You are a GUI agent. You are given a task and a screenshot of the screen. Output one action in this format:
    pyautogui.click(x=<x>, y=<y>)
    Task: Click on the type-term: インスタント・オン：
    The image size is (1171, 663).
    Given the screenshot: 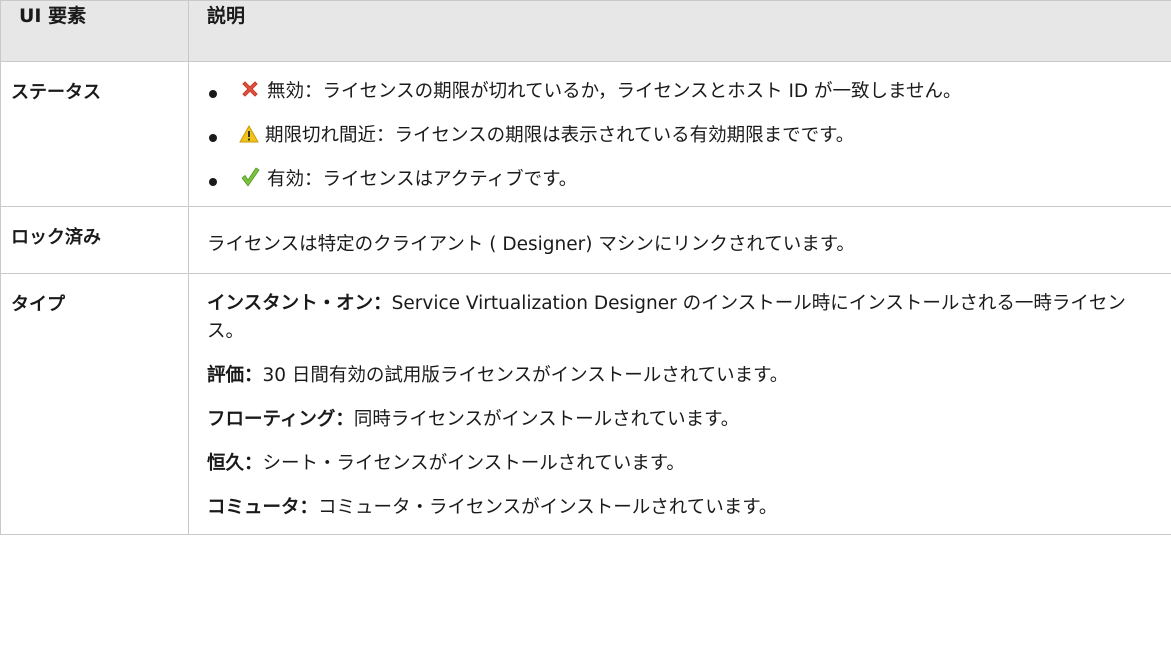 What is the action you would take?
    pyautogui.click(x=299, y=303)
    